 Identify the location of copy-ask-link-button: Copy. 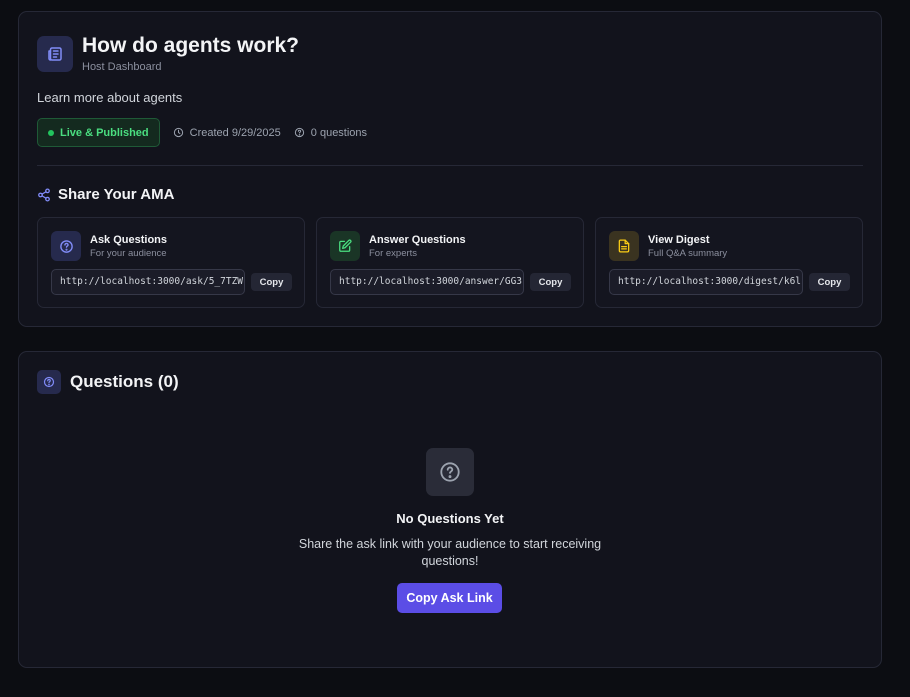
(271, 282).